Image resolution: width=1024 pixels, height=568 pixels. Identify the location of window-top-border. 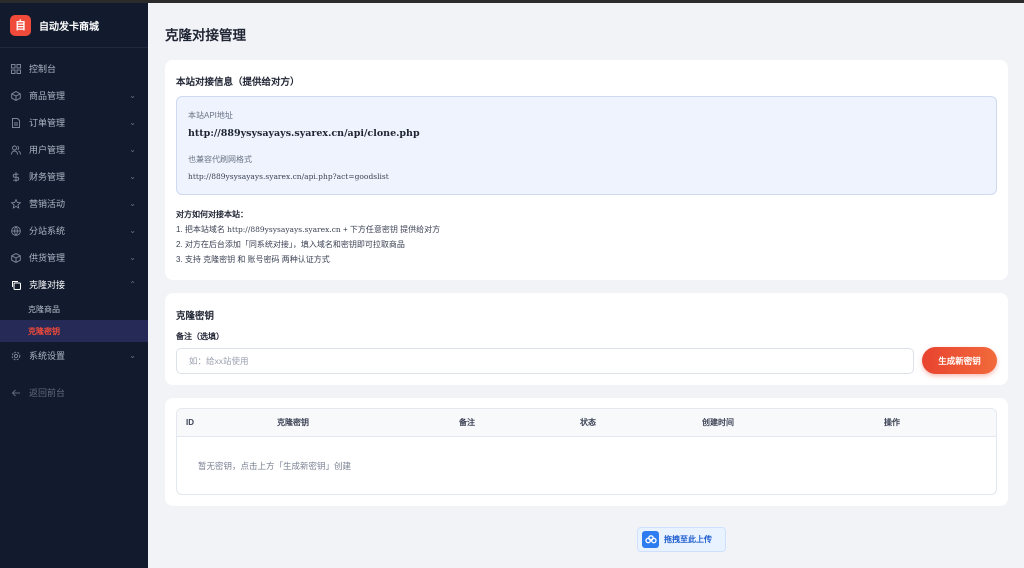
(512, 1).